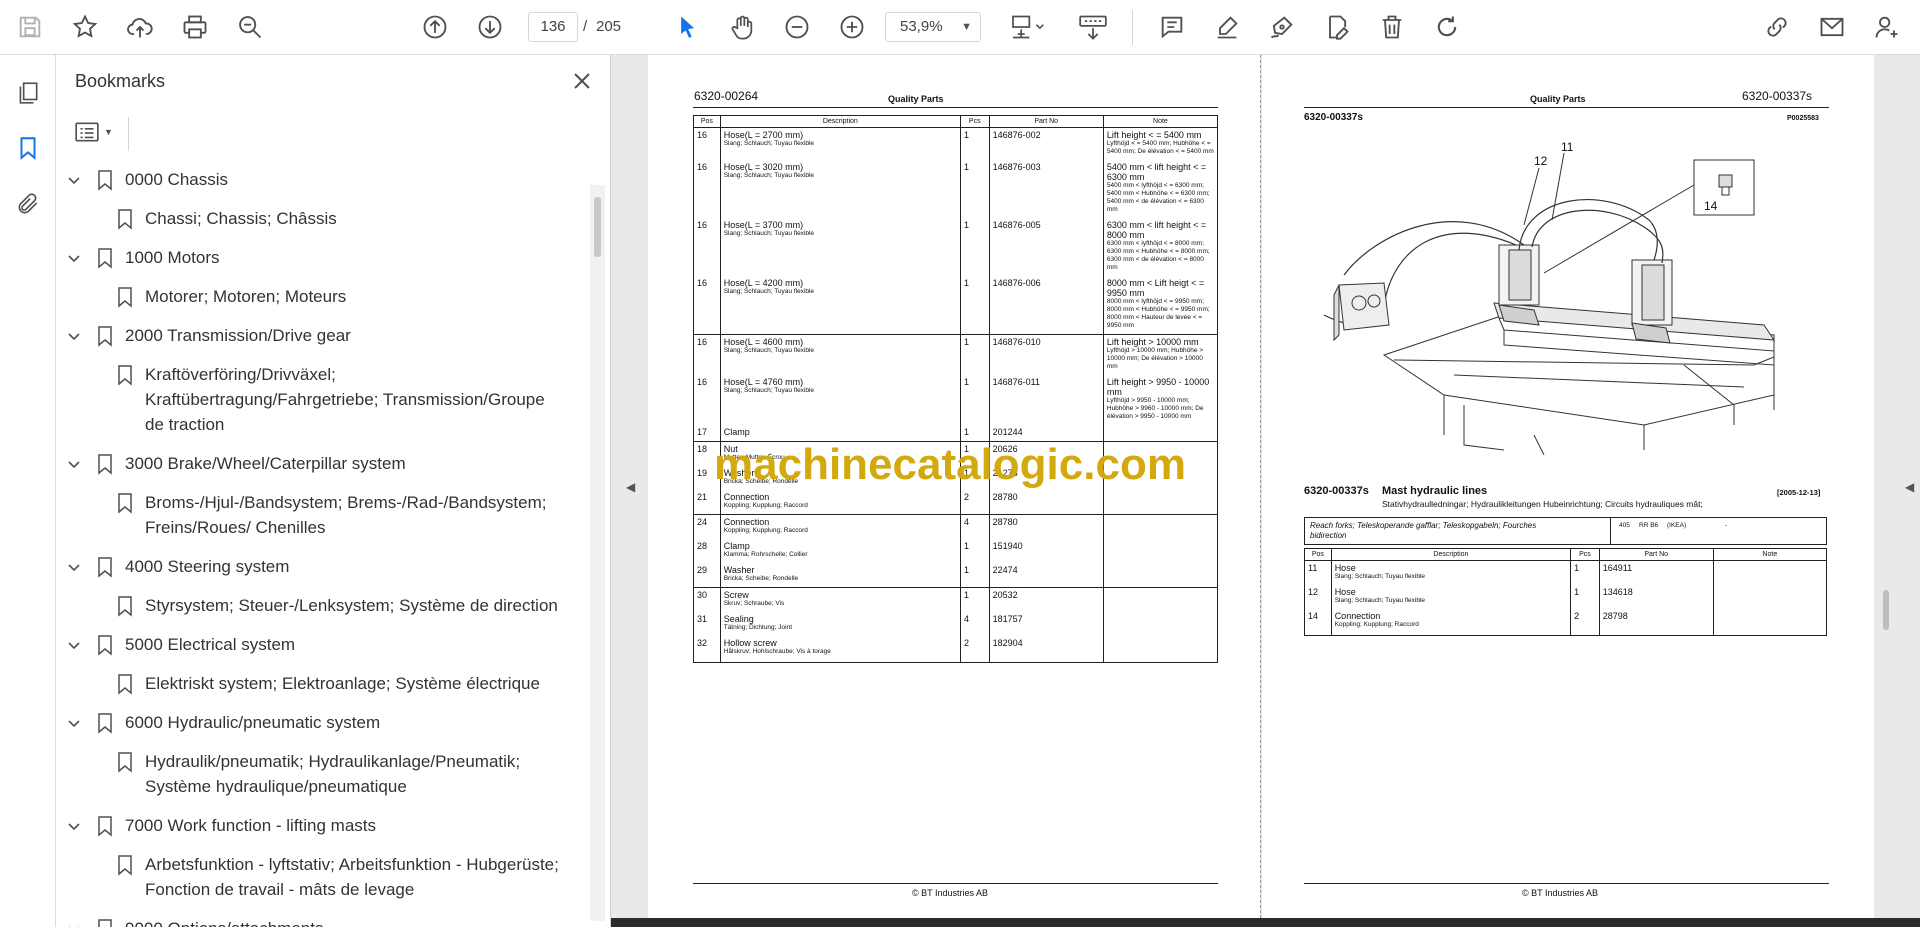  What do you see at coordinates (1887, 27) in the screenshot?
I see `add-user-icon` at bounding box center [1887, 27].